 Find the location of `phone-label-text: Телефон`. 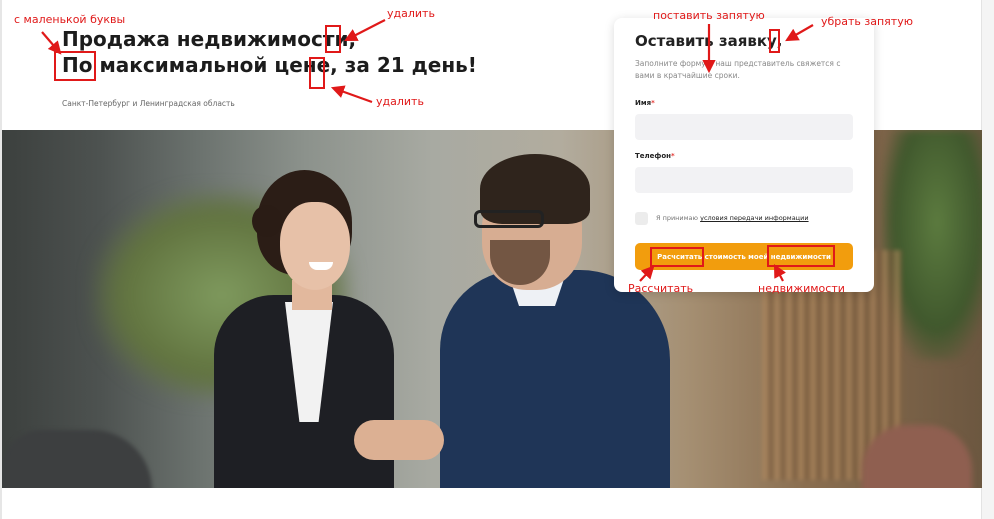

phone-label-text: Телефон is located at coordinates (653, 156).